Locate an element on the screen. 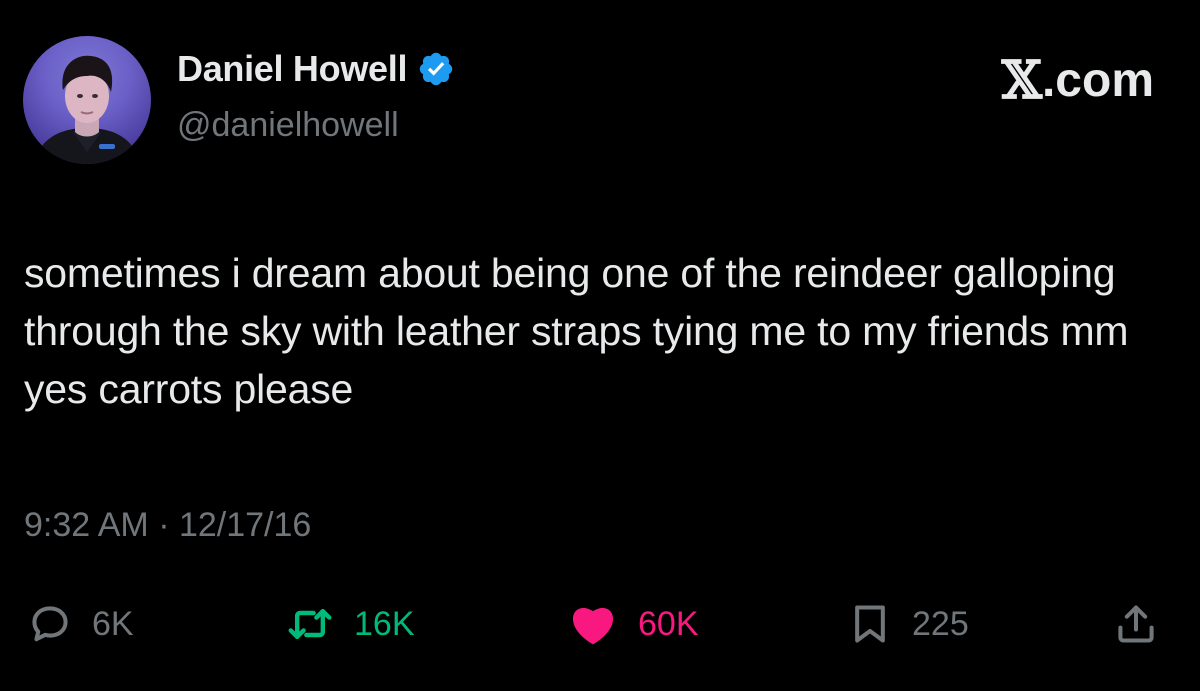  retweet-count: 16K is located at coordinates (384, 623).